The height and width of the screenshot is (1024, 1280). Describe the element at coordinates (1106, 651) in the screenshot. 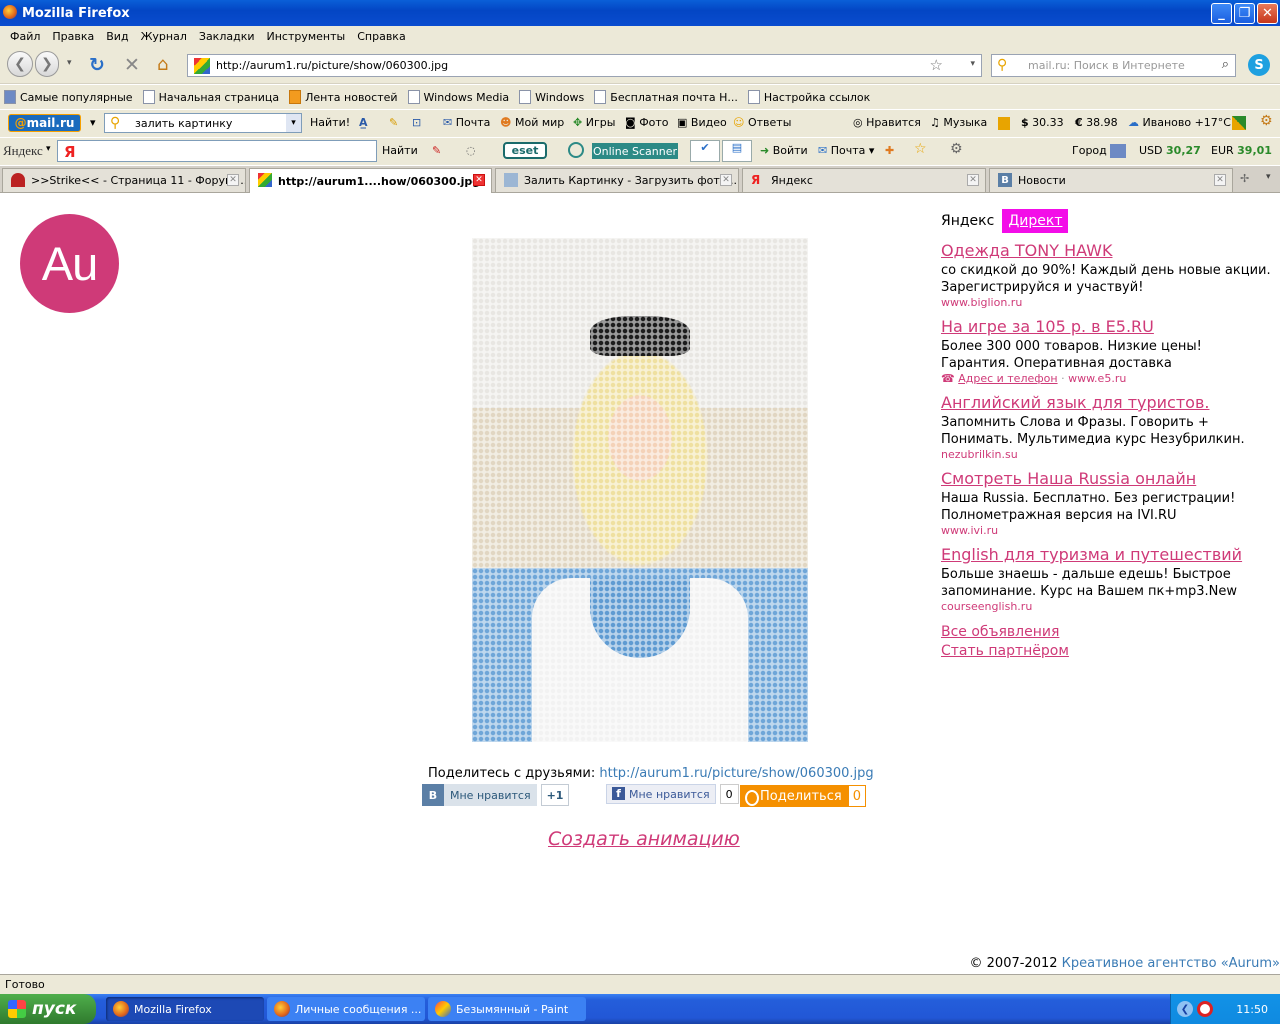

I see `become-partner-link: Стать партнёром` at that location.